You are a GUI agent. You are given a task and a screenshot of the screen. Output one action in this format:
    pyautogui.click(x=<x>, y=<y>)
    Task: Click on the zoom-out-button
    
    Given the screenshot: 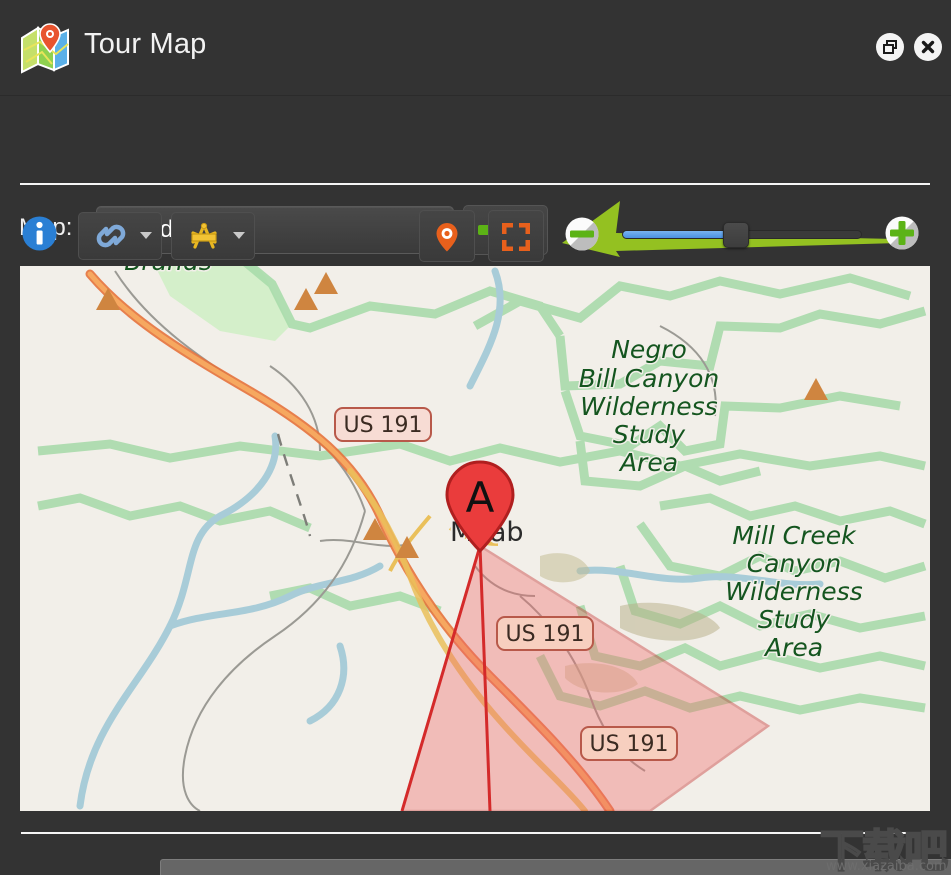 What is the action you would take?
    pyautogui.click(x=582, y=234)
    